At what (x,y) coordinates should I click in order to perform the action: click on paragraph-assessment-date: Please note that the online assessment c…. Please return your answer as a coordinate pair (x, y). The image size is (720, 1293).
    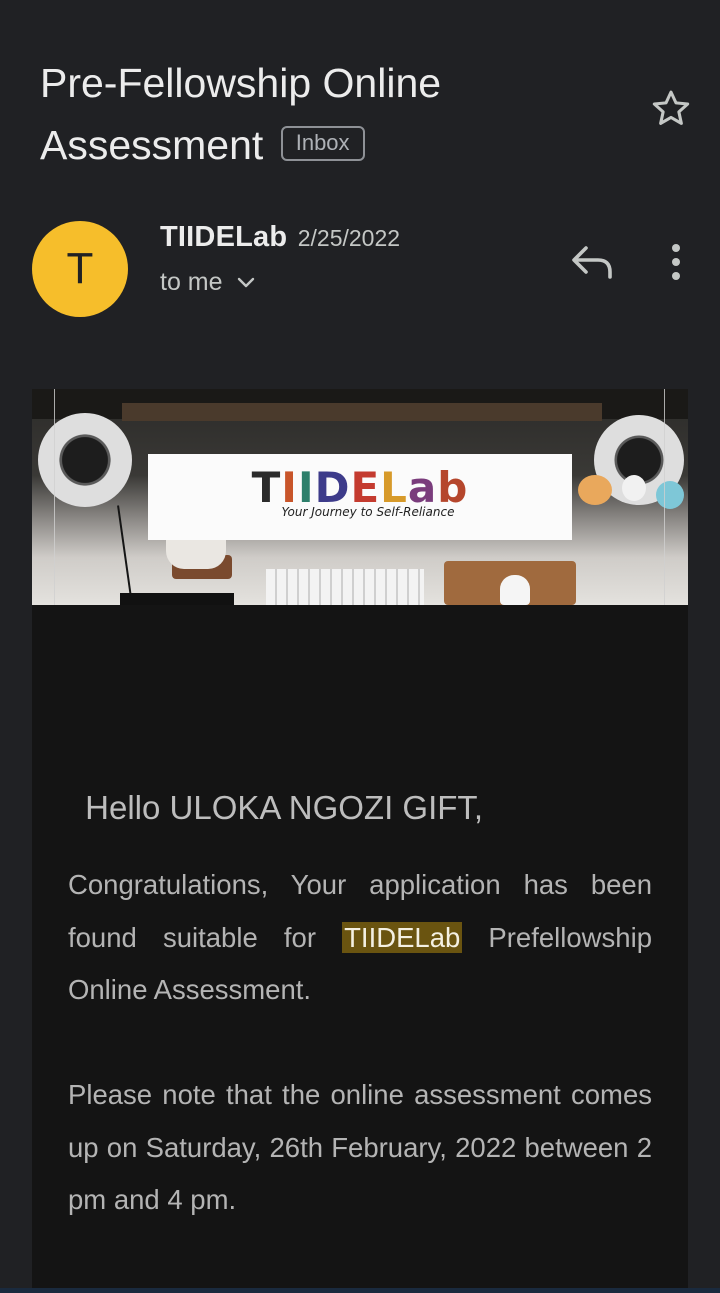
    Looking at the image, I should click on (360, 1147).